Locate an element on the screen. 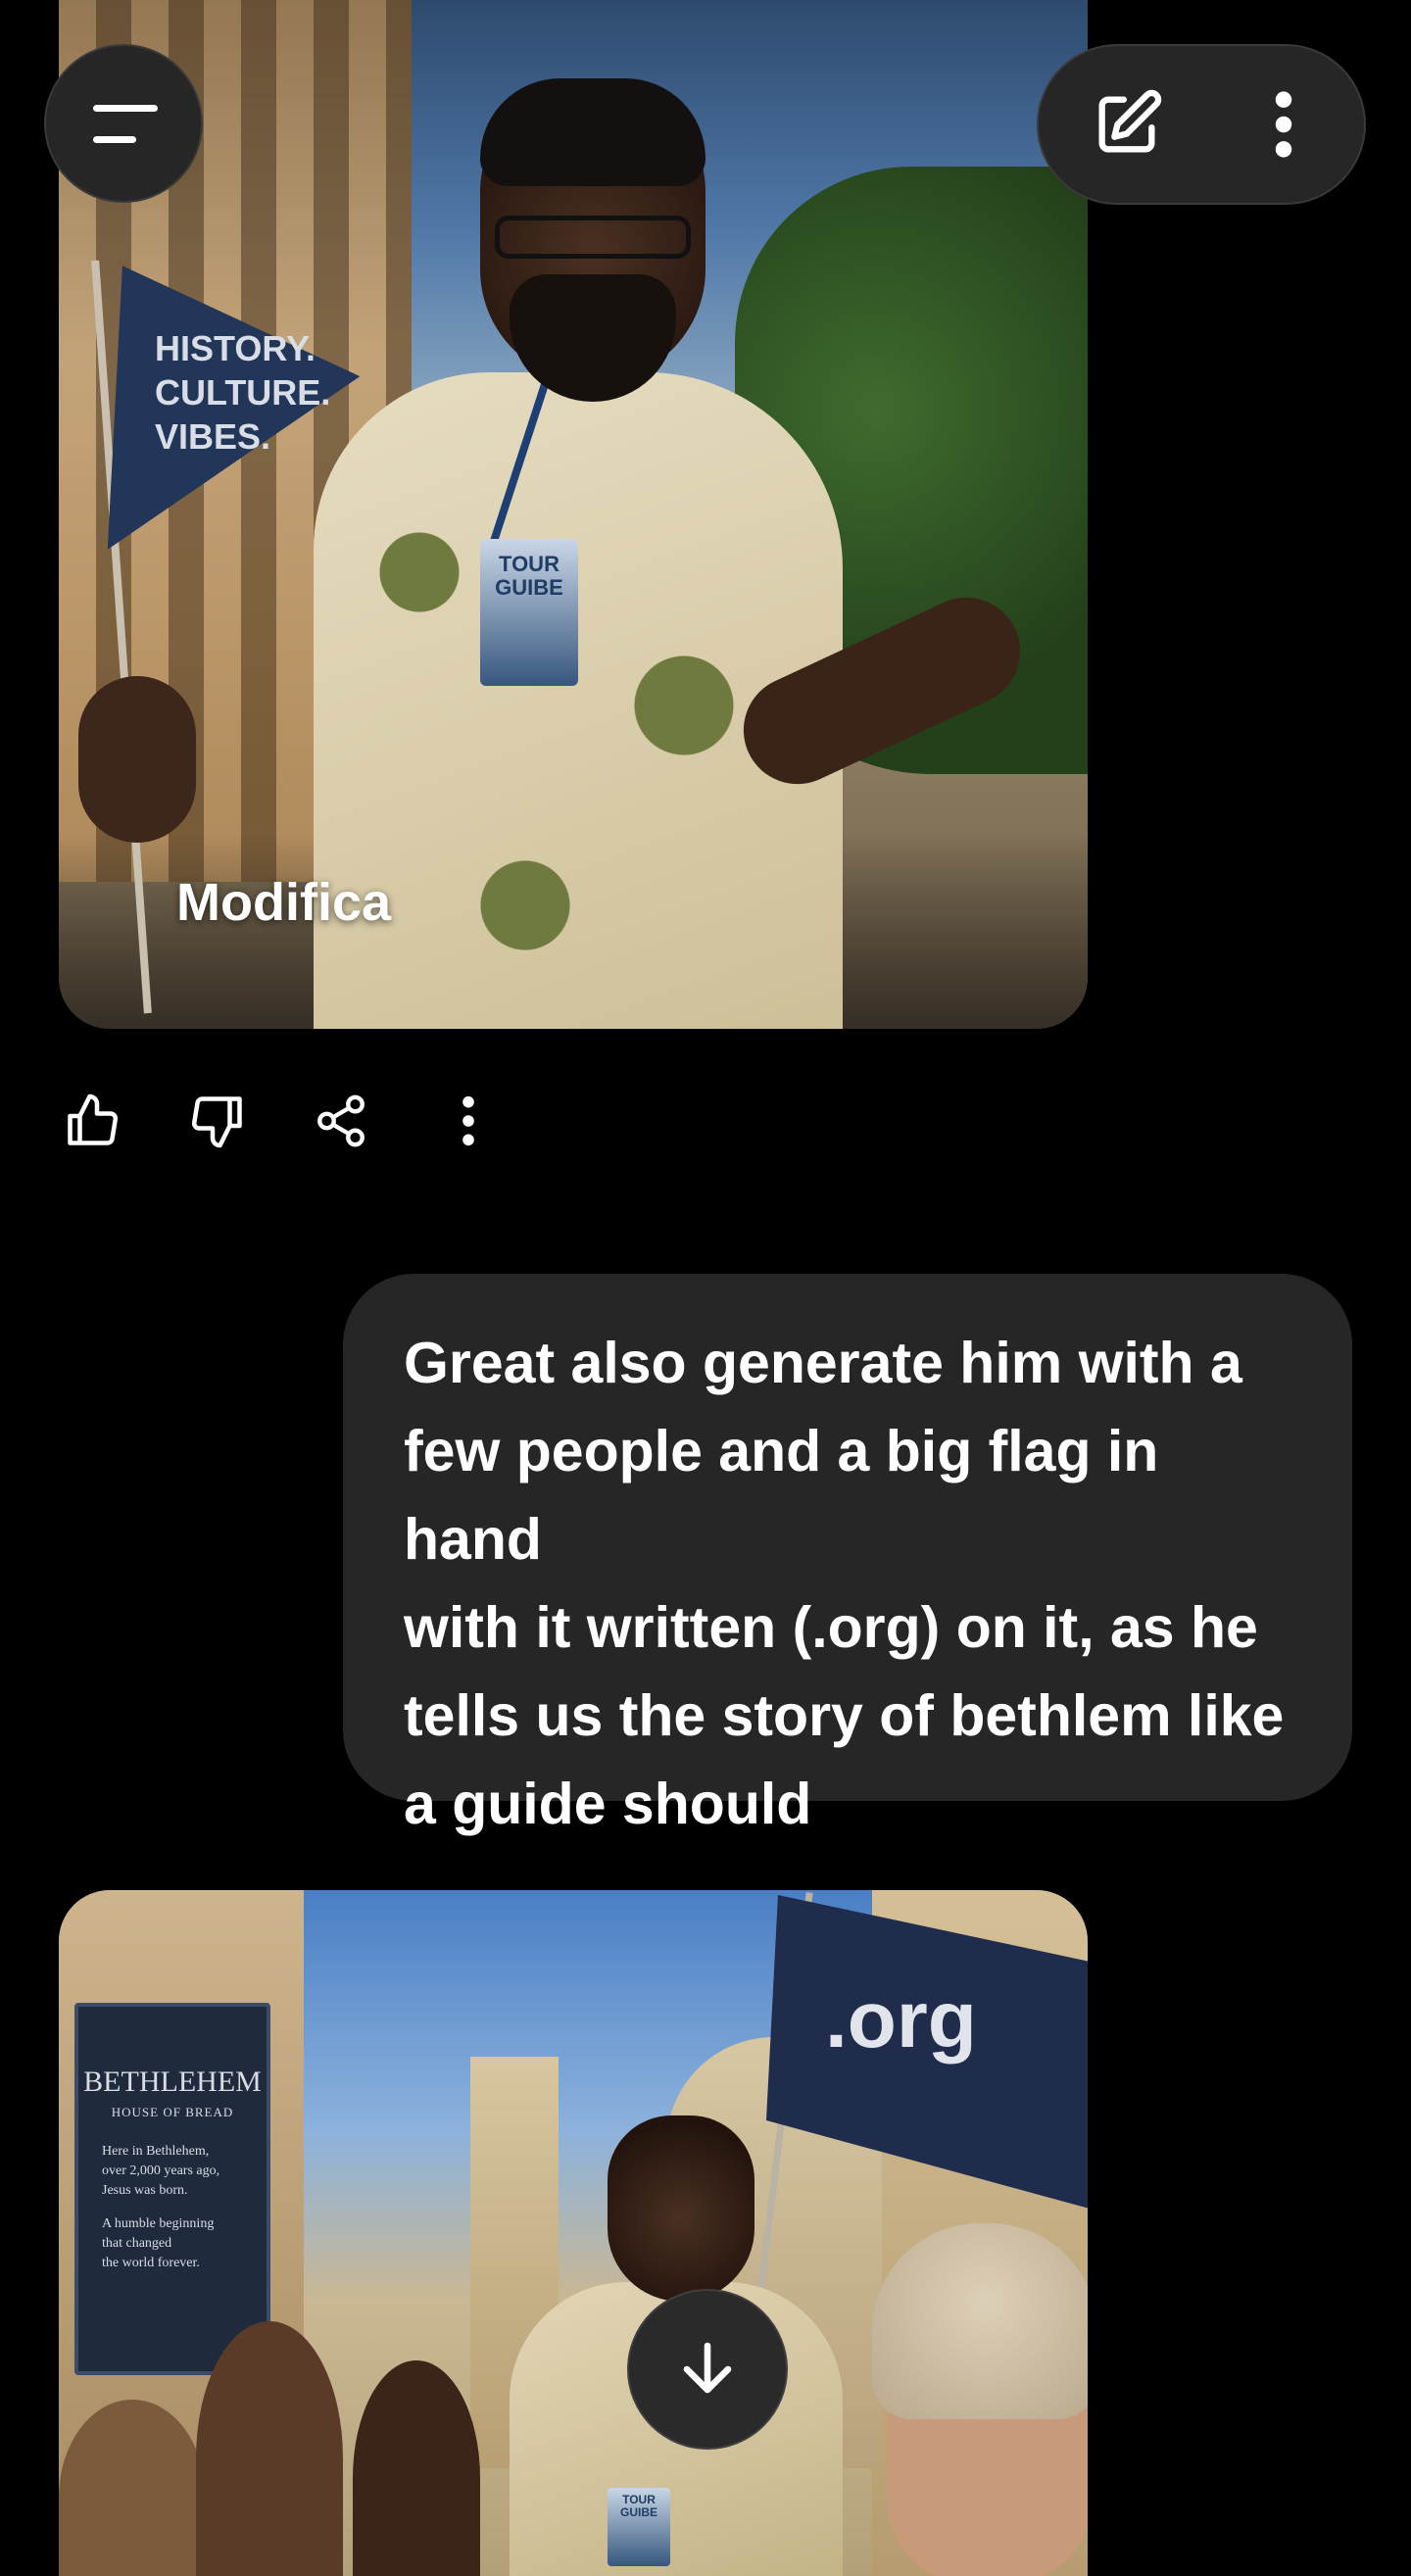  new-chat-button is located at coordinates (1127, 124).